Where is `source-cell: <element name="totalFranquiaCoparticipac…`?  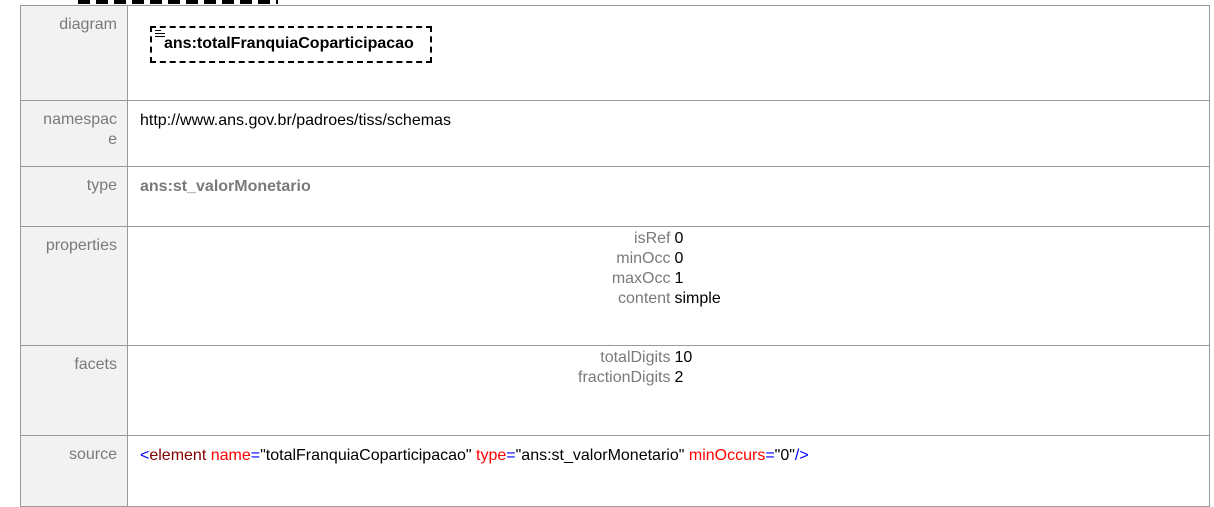 source-cell: <element name="totalFranquiaCoparticipac… is located at coordinates (668, 471).